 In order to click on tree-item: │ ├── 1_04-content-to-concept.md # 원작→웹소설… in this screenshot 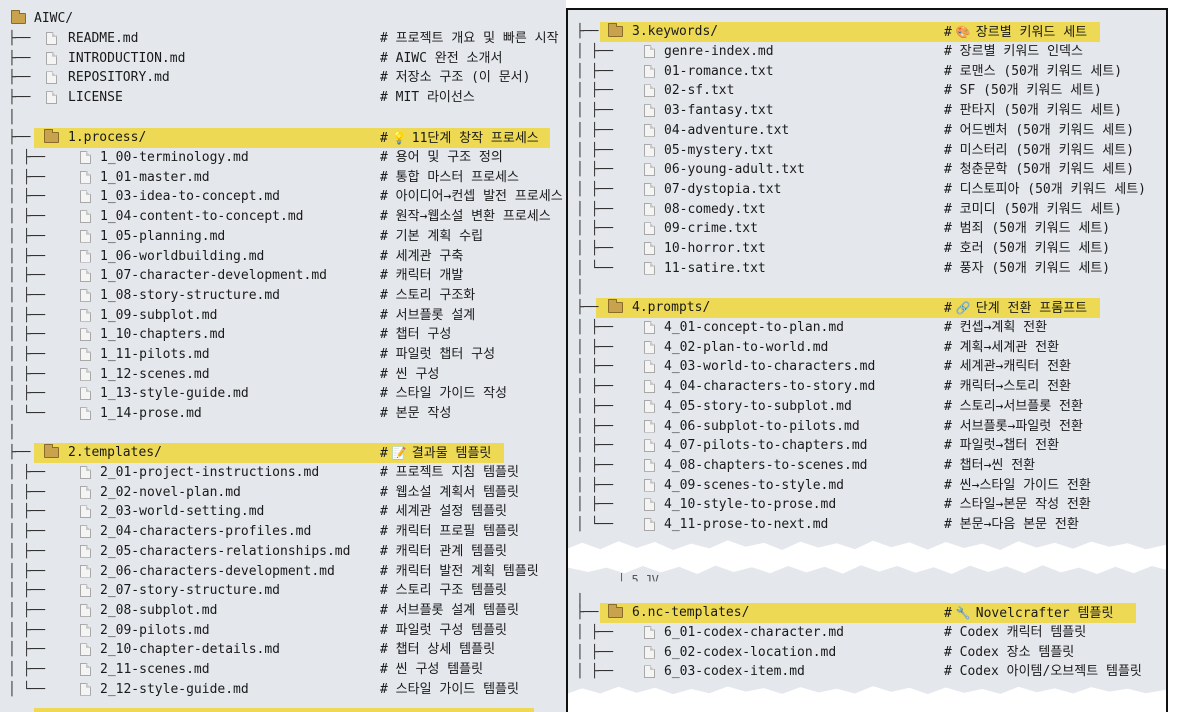, I will do `click(283, 217)`.